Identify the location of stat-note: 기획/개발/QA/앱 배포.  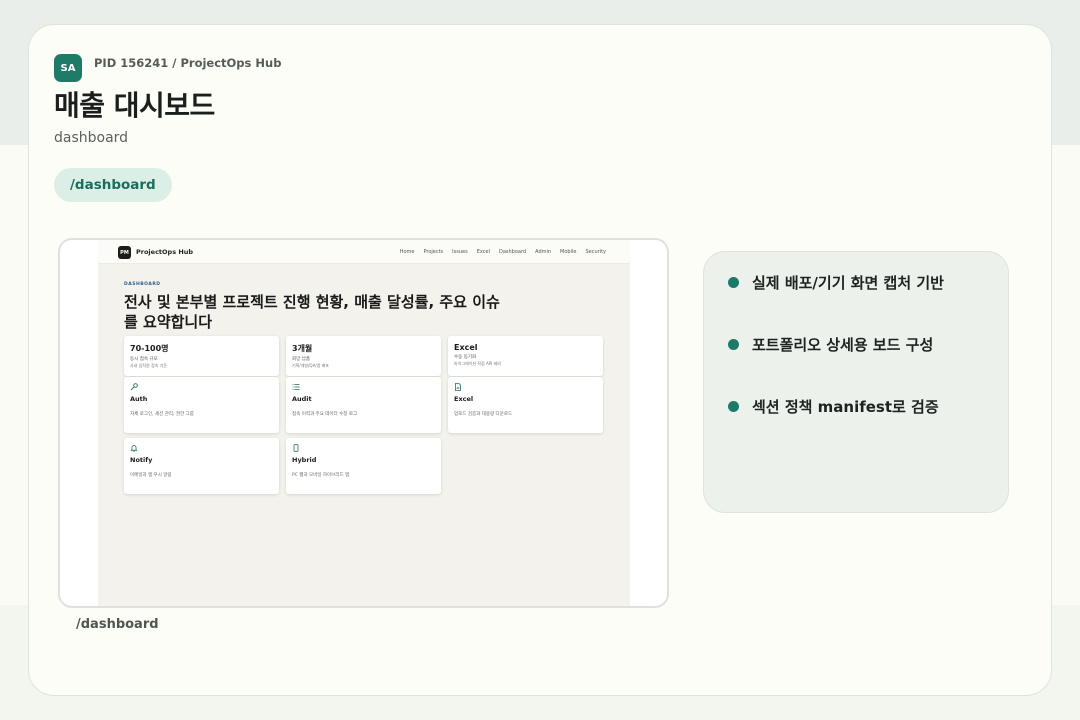
(310, 365).